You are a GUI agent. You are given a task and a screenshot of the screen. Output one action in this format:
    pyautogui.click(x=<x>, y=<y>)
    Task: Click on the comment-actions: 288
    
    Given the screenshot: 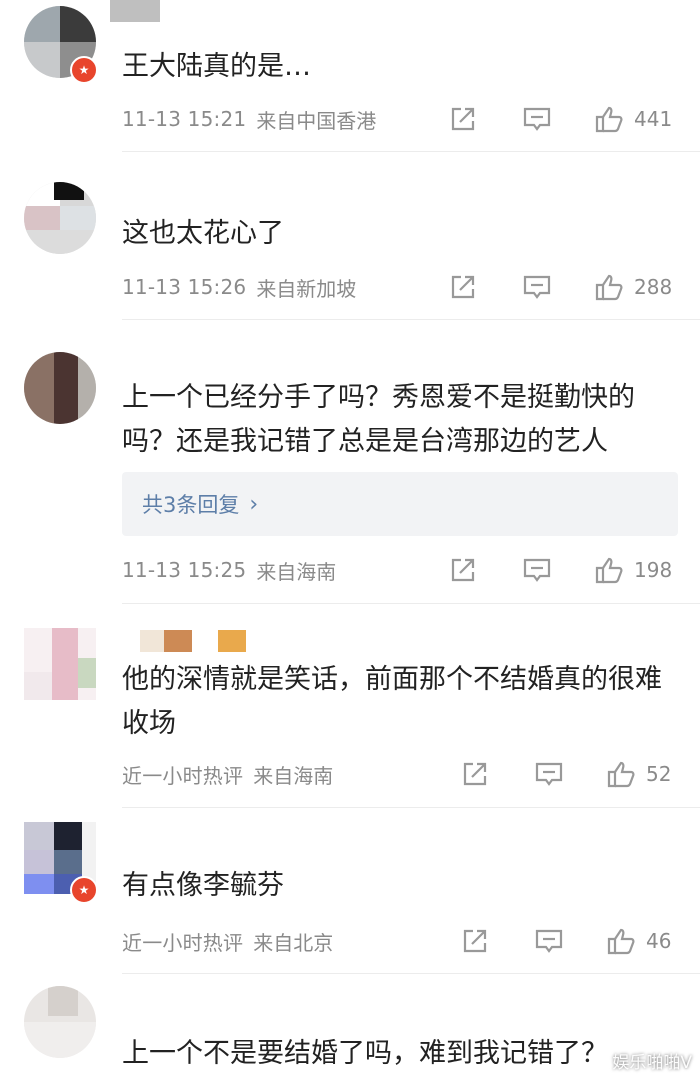 What is the action you would take?
    pyautogui.click(x=564, y=287)
    